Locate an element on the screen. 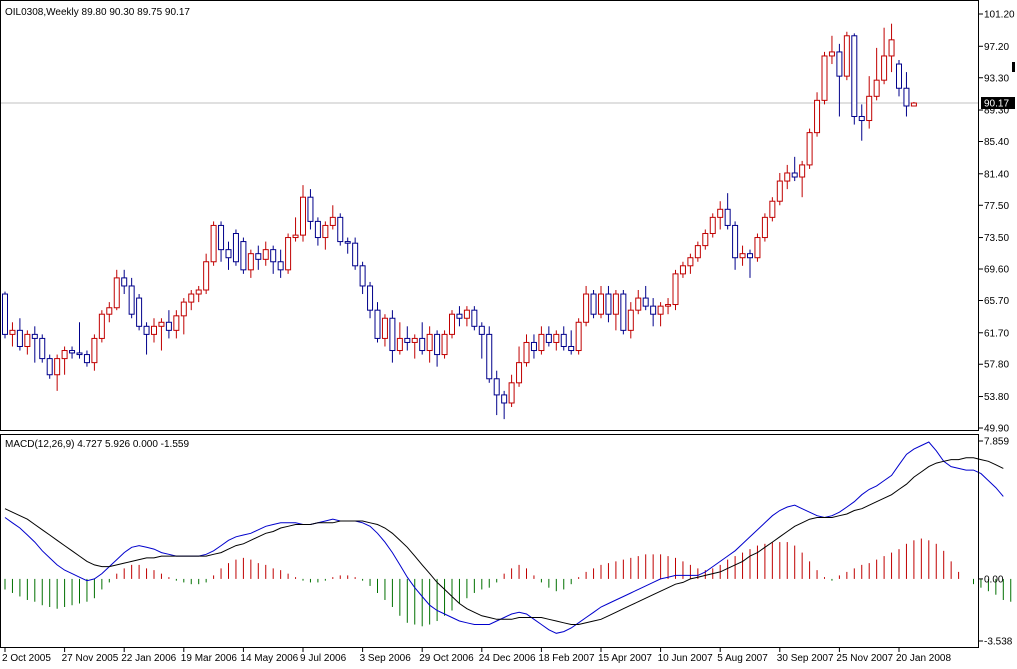  price-tick-label: 73.50 is located at coordinates (996, 238).